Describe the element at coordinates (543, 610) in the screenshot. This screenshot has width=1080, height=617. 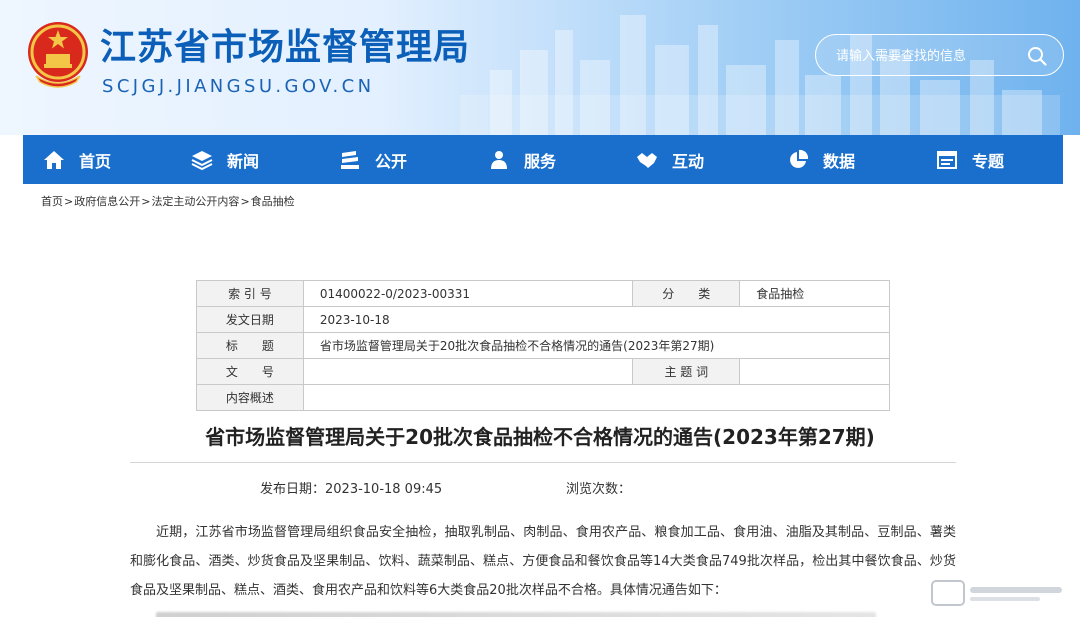
I see `article-body-continued` at that location.